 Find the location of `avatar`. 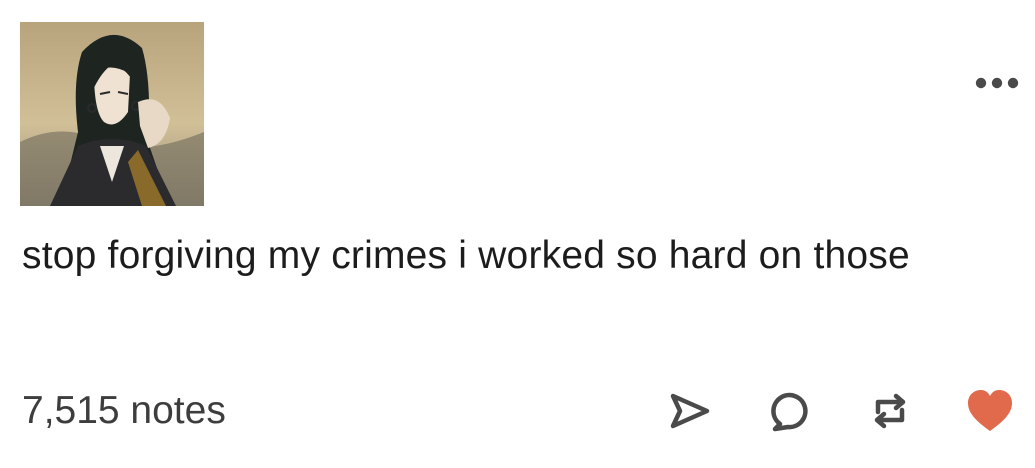

avatar is located at coordinates (112, 114).